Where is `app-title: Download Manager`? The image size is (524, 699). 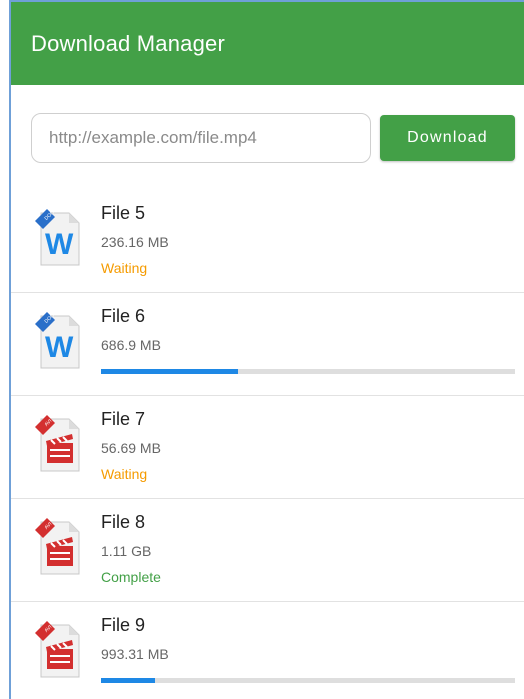
app-title: Download Manager is located at coordinates (128, 43).